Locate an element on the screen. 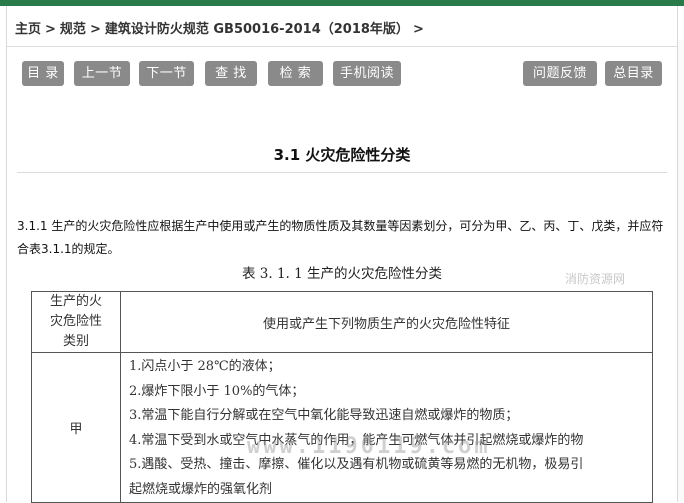 The height and width of the screenshot is (503, 684). breadcrumb-home: 主页 is located at coordinates (28, 30).